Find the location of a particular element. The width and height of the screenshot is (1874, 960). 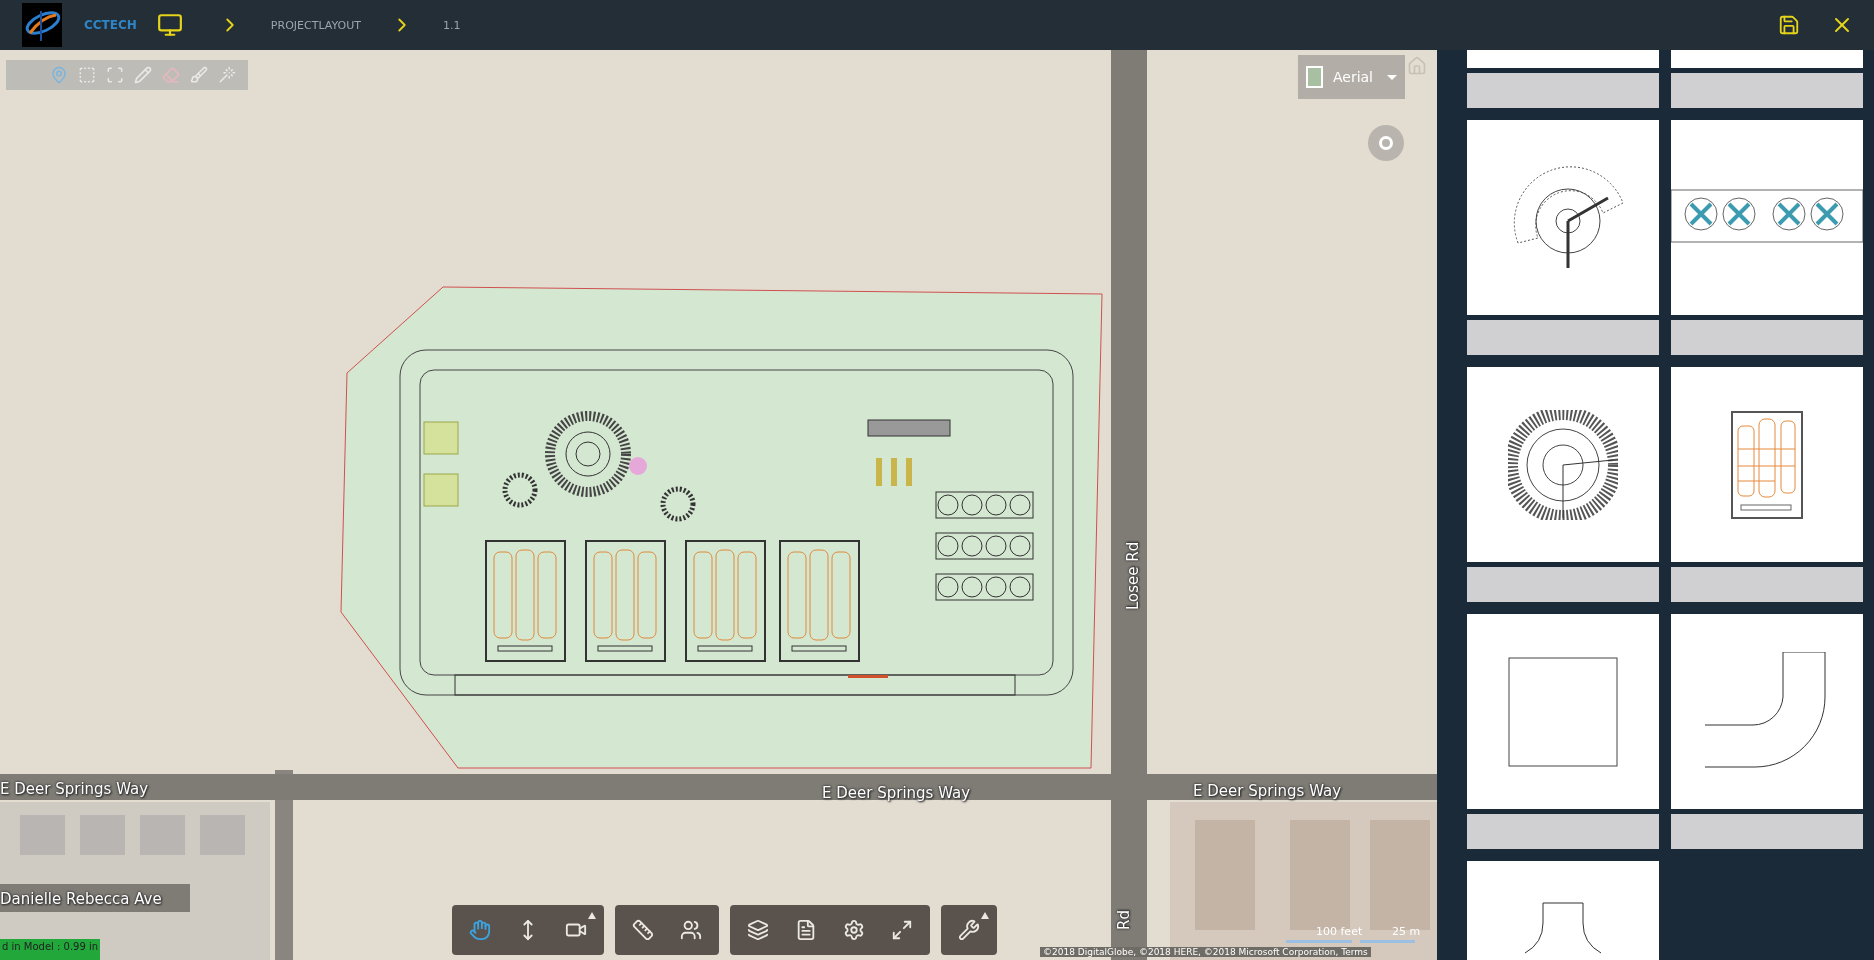

monitor-icon is located at coordinates (169, 25).